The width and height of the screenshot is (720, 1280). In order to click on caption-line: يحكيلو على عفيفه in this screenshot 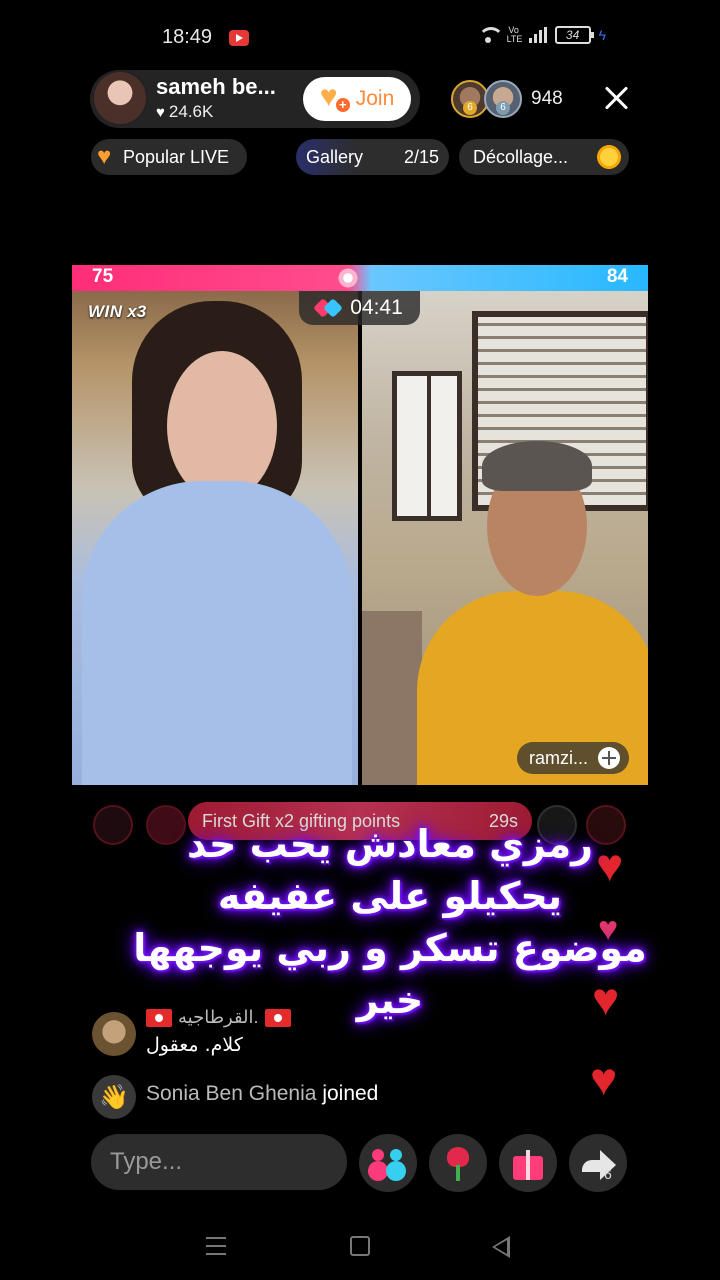, I will do `click(390, 896)`.